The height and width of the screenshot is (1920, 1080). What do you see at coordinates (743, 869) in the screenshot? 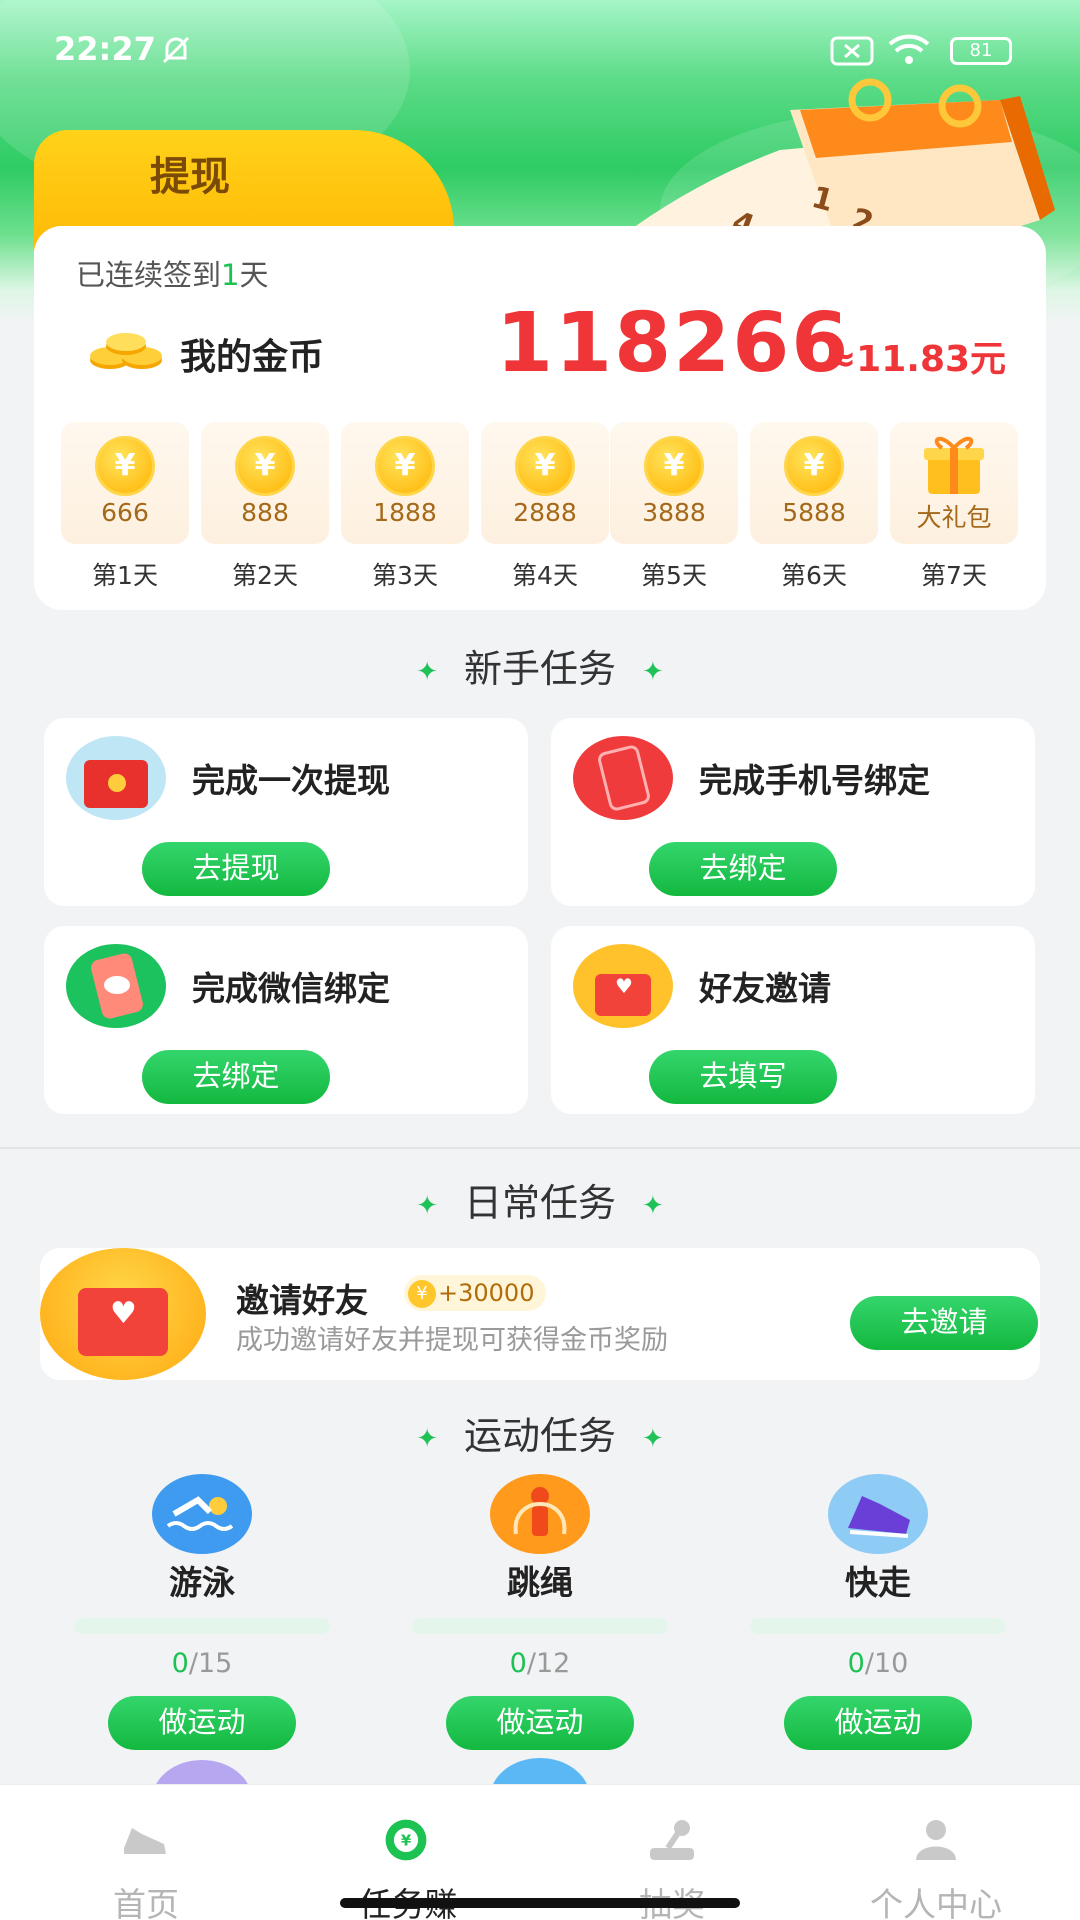
I see `go-bind-phone-button: 去绑定` at bounding box center [743, 869].